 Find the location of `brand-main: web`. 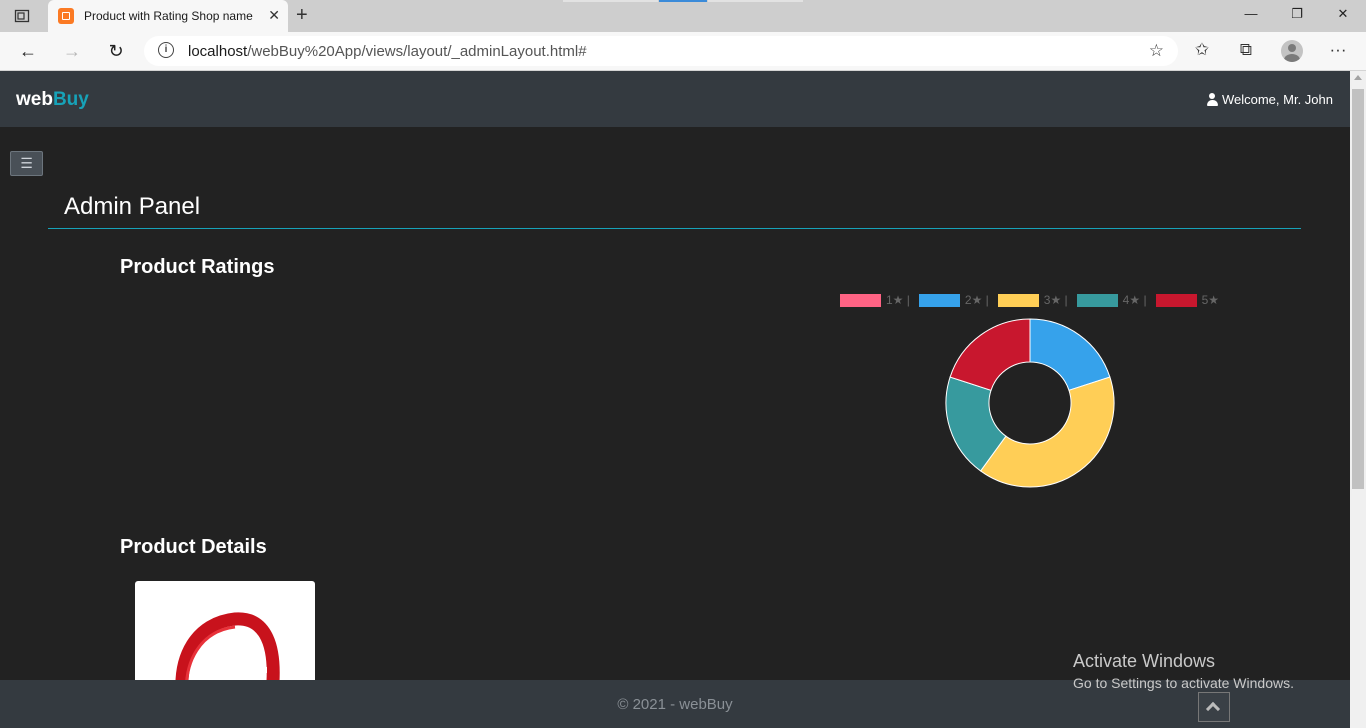

brand-main: web is located at coordinates (34, 99).